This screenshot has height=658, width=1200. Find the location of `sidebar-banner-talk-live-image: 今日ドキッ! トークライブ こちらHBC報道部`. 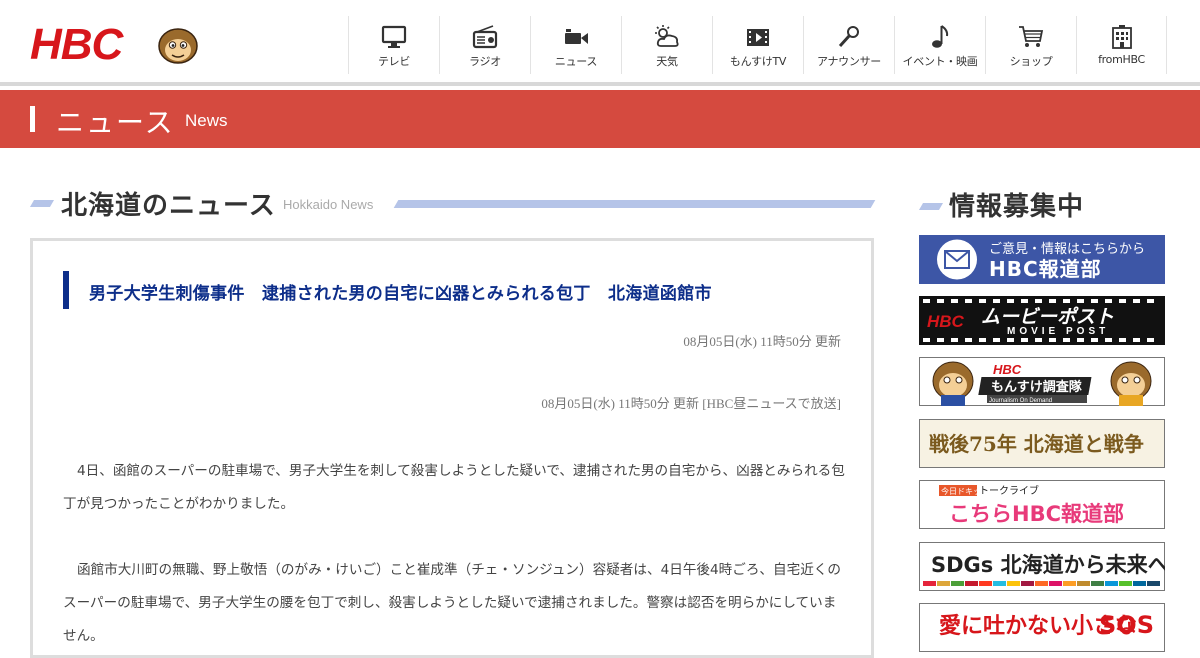

sidebar-banner-talk-live-image: 今日ドキッ! トークライブ こちらHBC報道部 is located at coordinates (1042, 504).